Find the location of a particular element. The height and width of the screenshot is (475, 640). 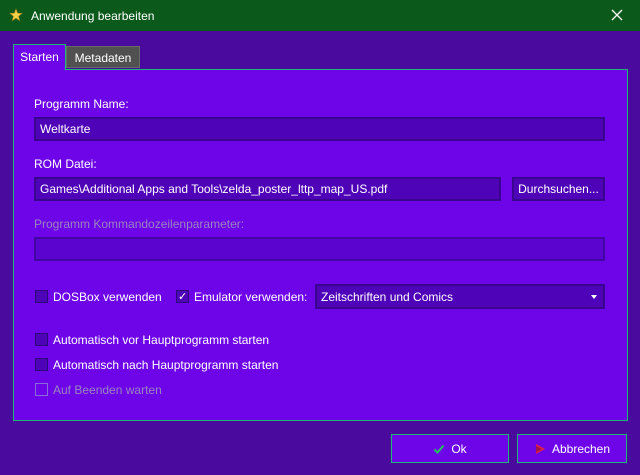

window-title: Anwendung bearbeiten is located at coordinates (93, 16).